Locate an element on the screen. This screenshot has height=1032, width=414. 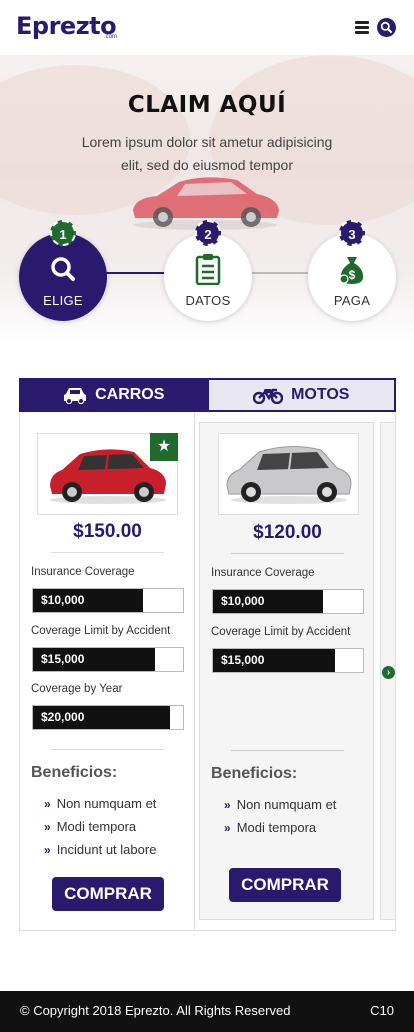
step-number-badge: 2 is located at coordinates (208, 233).